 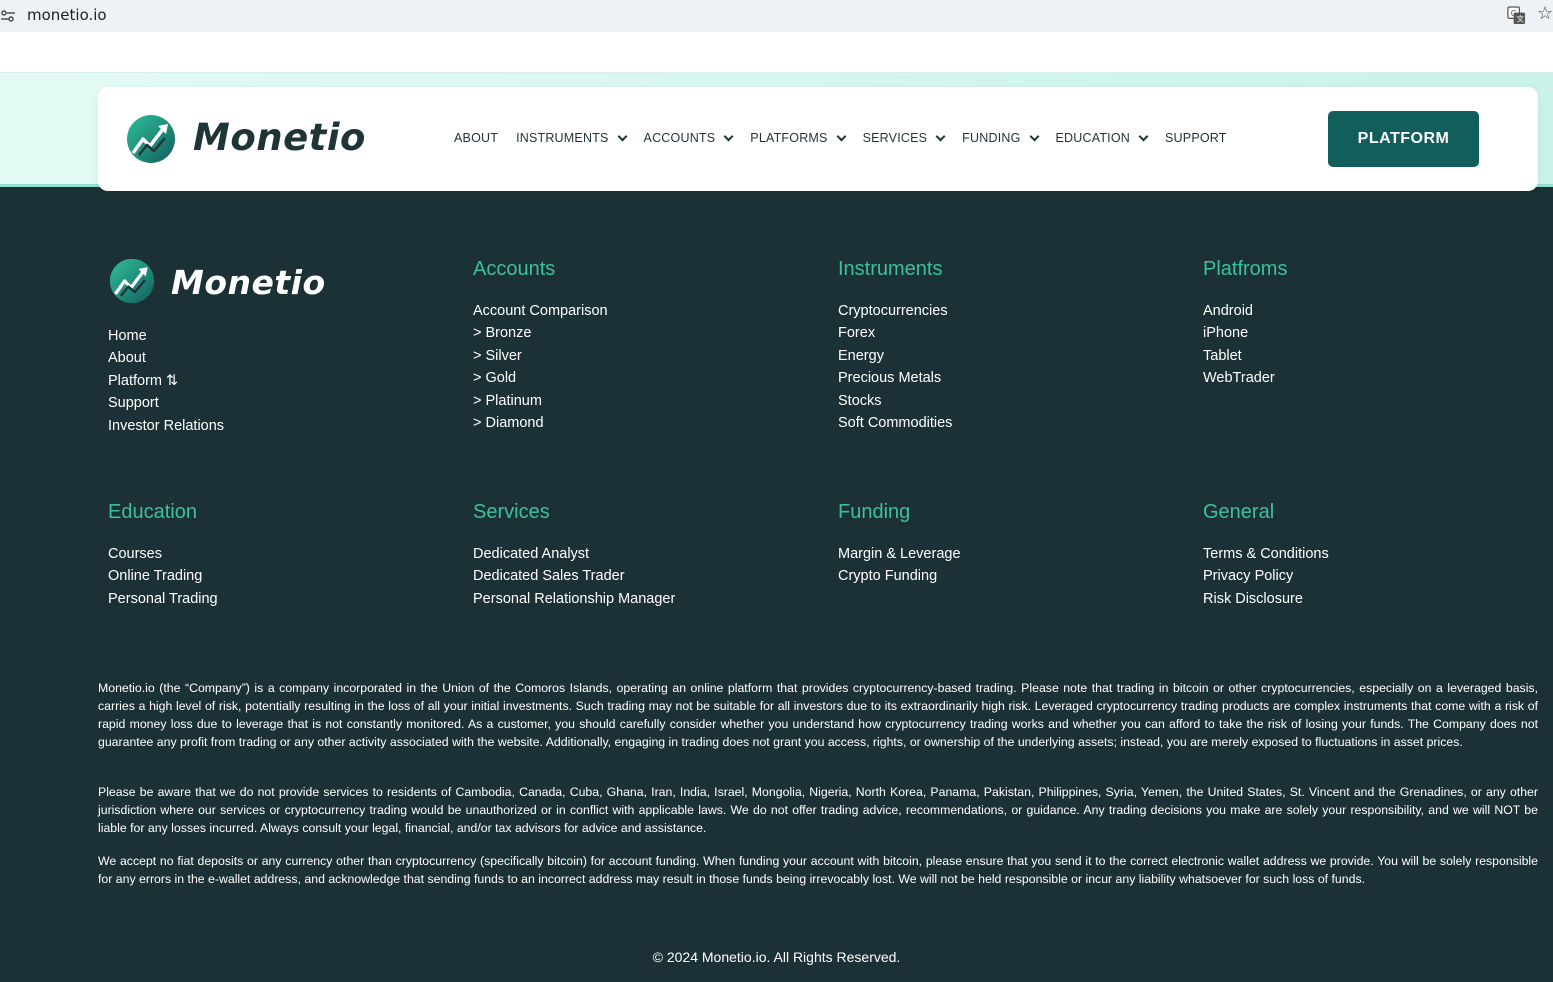 What do you see at coordinates (151, 139) in the screenshot?
I see `monetio-logo-icon` at bounding box center [151, 139].